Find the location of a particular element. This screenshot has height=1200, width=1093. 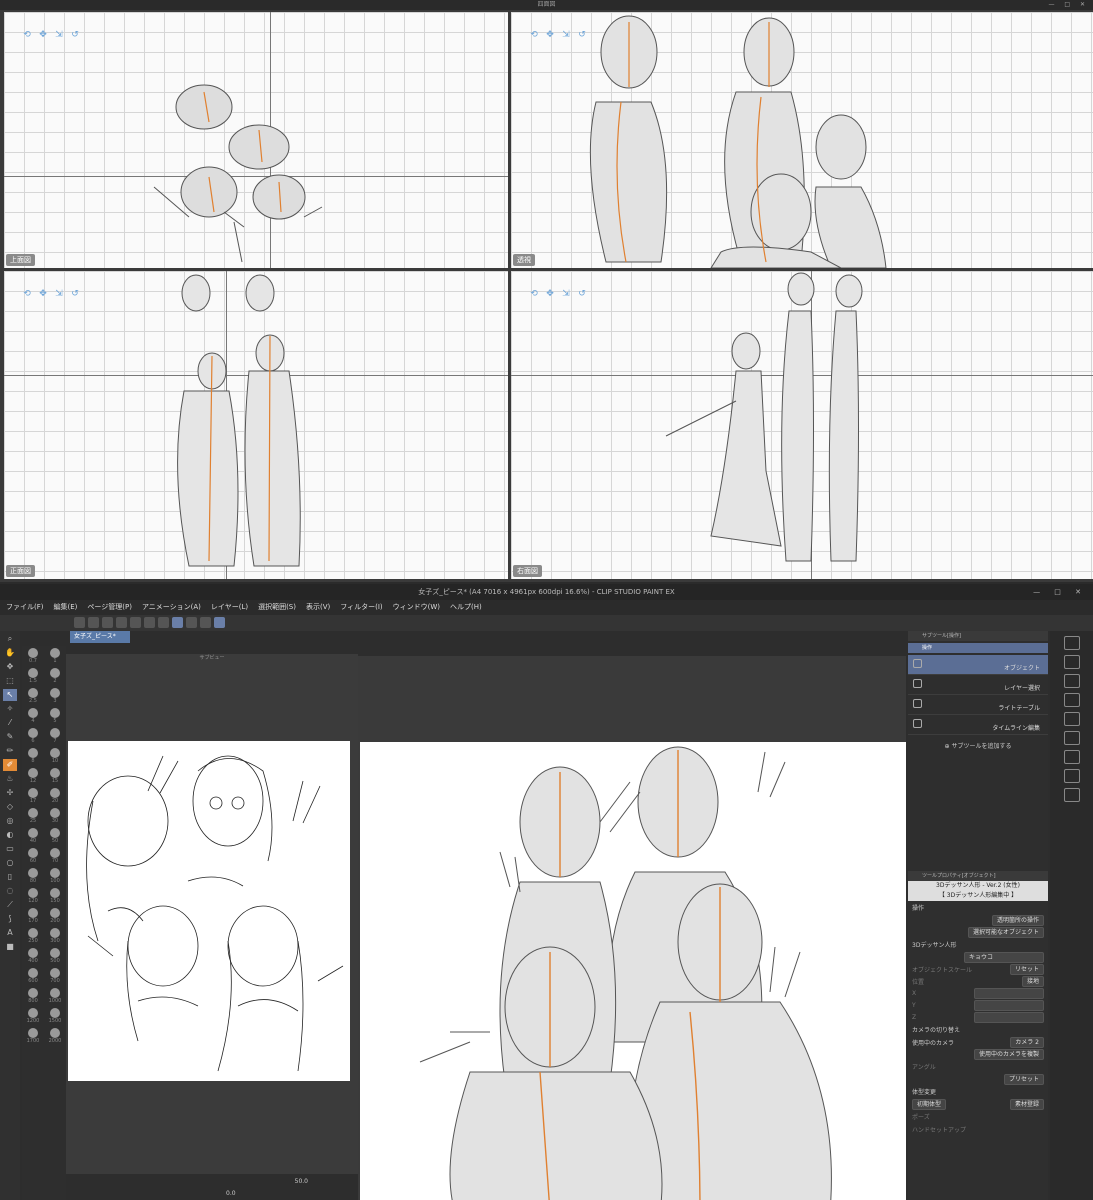

brush-size-swatch: 250 is located at coordinates (33, 936).